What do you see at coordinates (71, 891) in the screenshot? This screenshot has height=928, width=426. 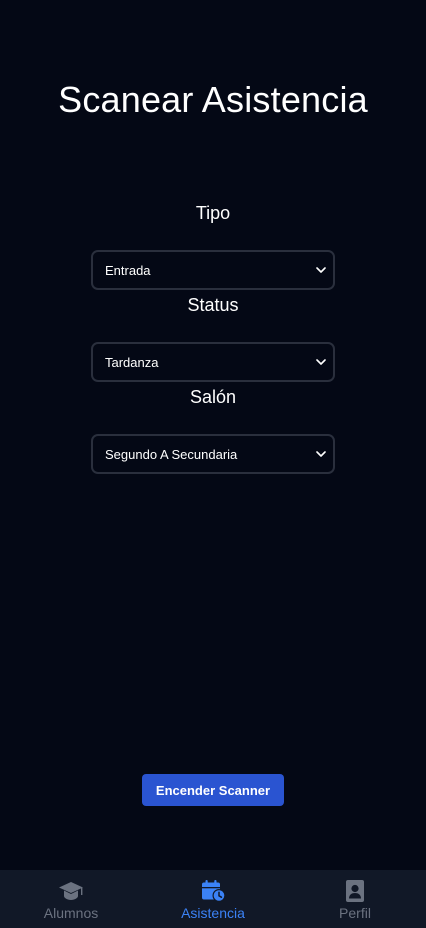 I see `graduation-cap-icon` at bounding box center [71, 891].